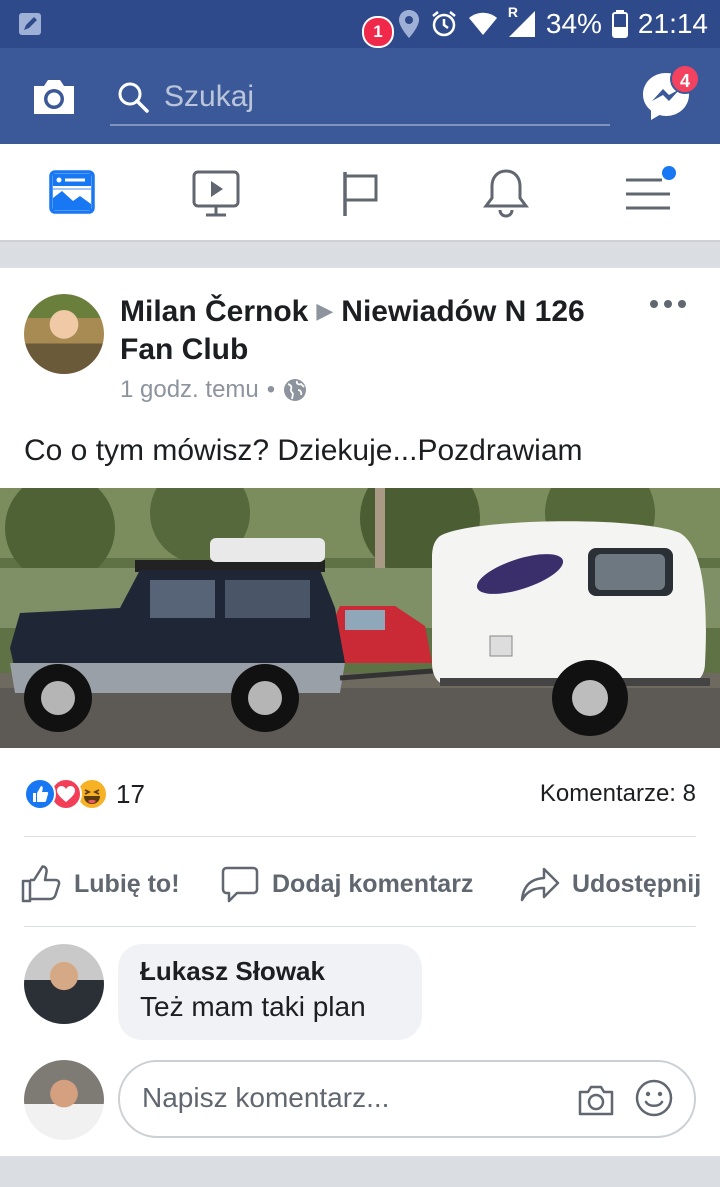  I want to click on search-placeholder: Szukaj, so click(209, 96).